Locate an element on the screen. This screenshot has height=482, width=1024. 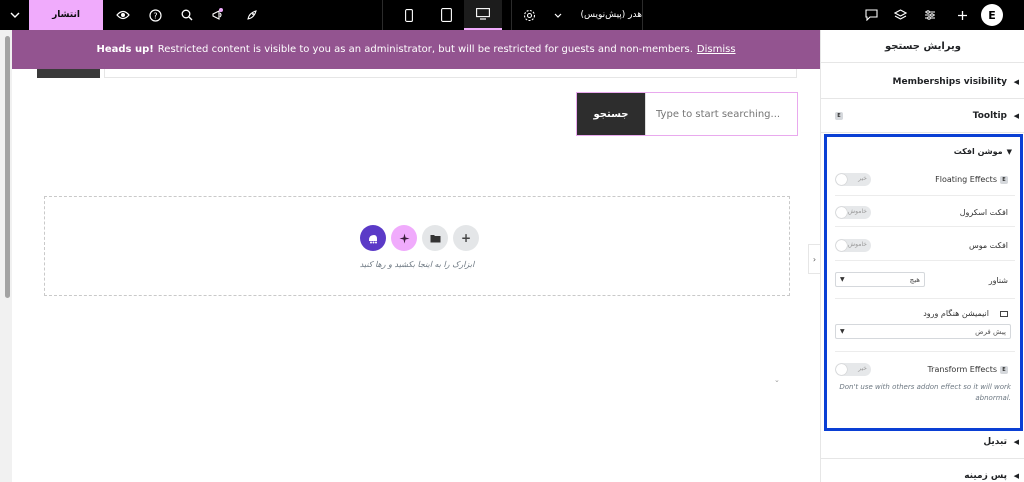
panel-title: ویرایش جستجو is located at coordinates (922, 46).